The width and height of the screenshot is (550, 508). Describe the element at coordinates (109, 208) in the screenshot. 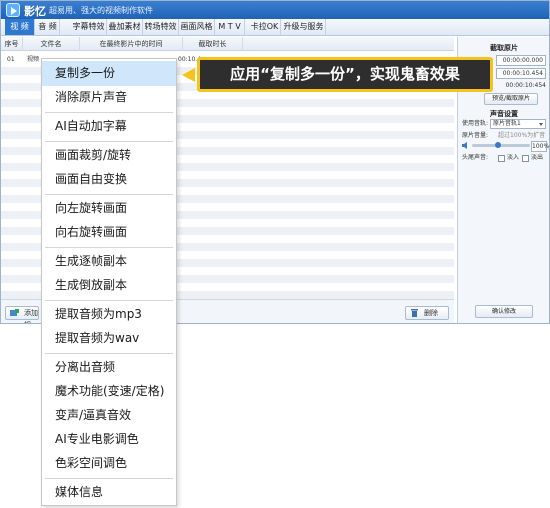

I see `menu-item-rotate-left: 向左旋转画面` at that location.